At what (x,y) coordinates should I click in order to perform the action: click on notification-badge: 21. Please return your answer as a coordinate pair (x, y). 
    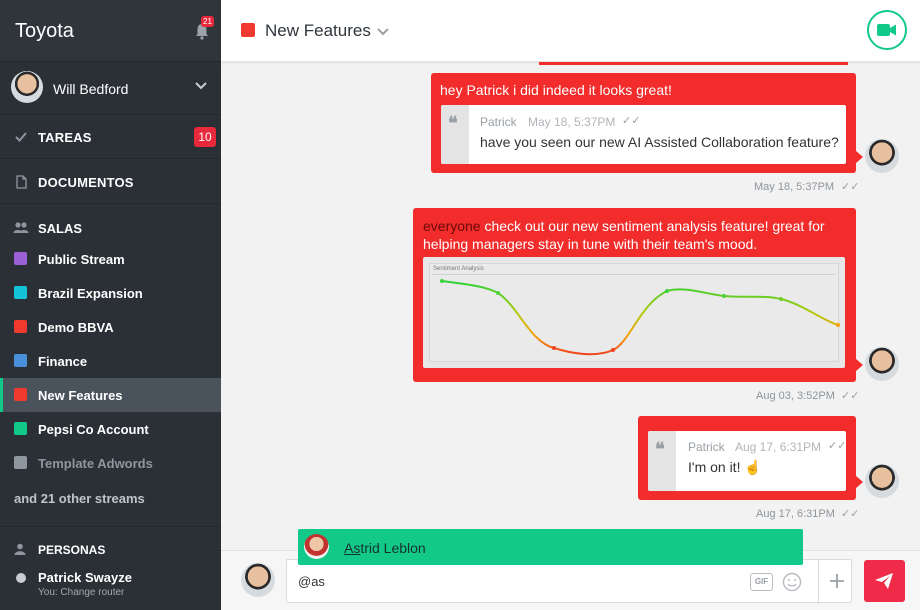
    Looking at the image, I should click on (207, 21).